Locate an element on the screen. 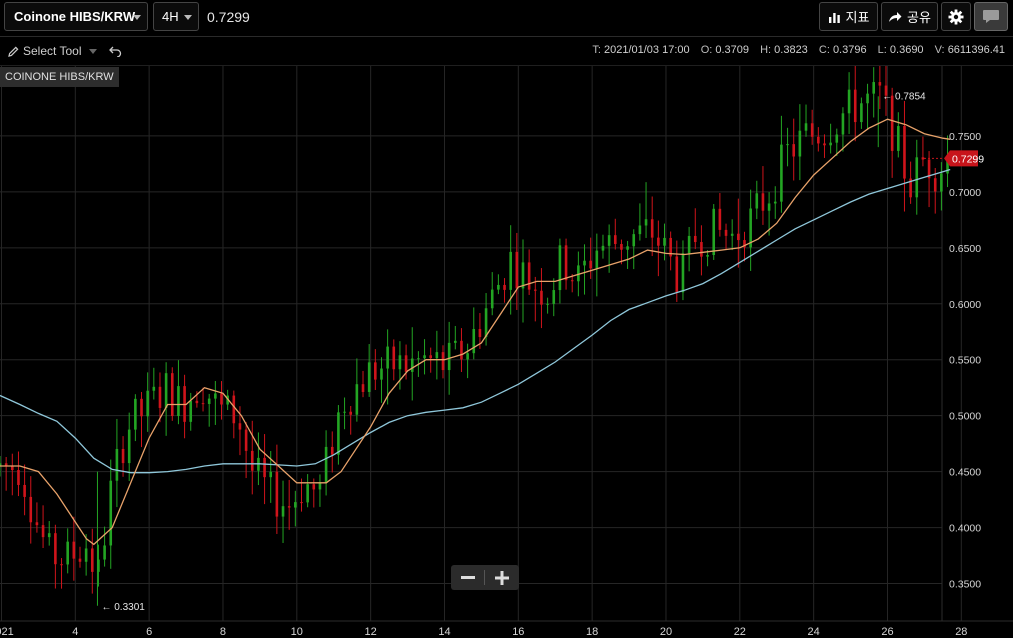  share-button: 공유 is located at coordinates (909, 16).